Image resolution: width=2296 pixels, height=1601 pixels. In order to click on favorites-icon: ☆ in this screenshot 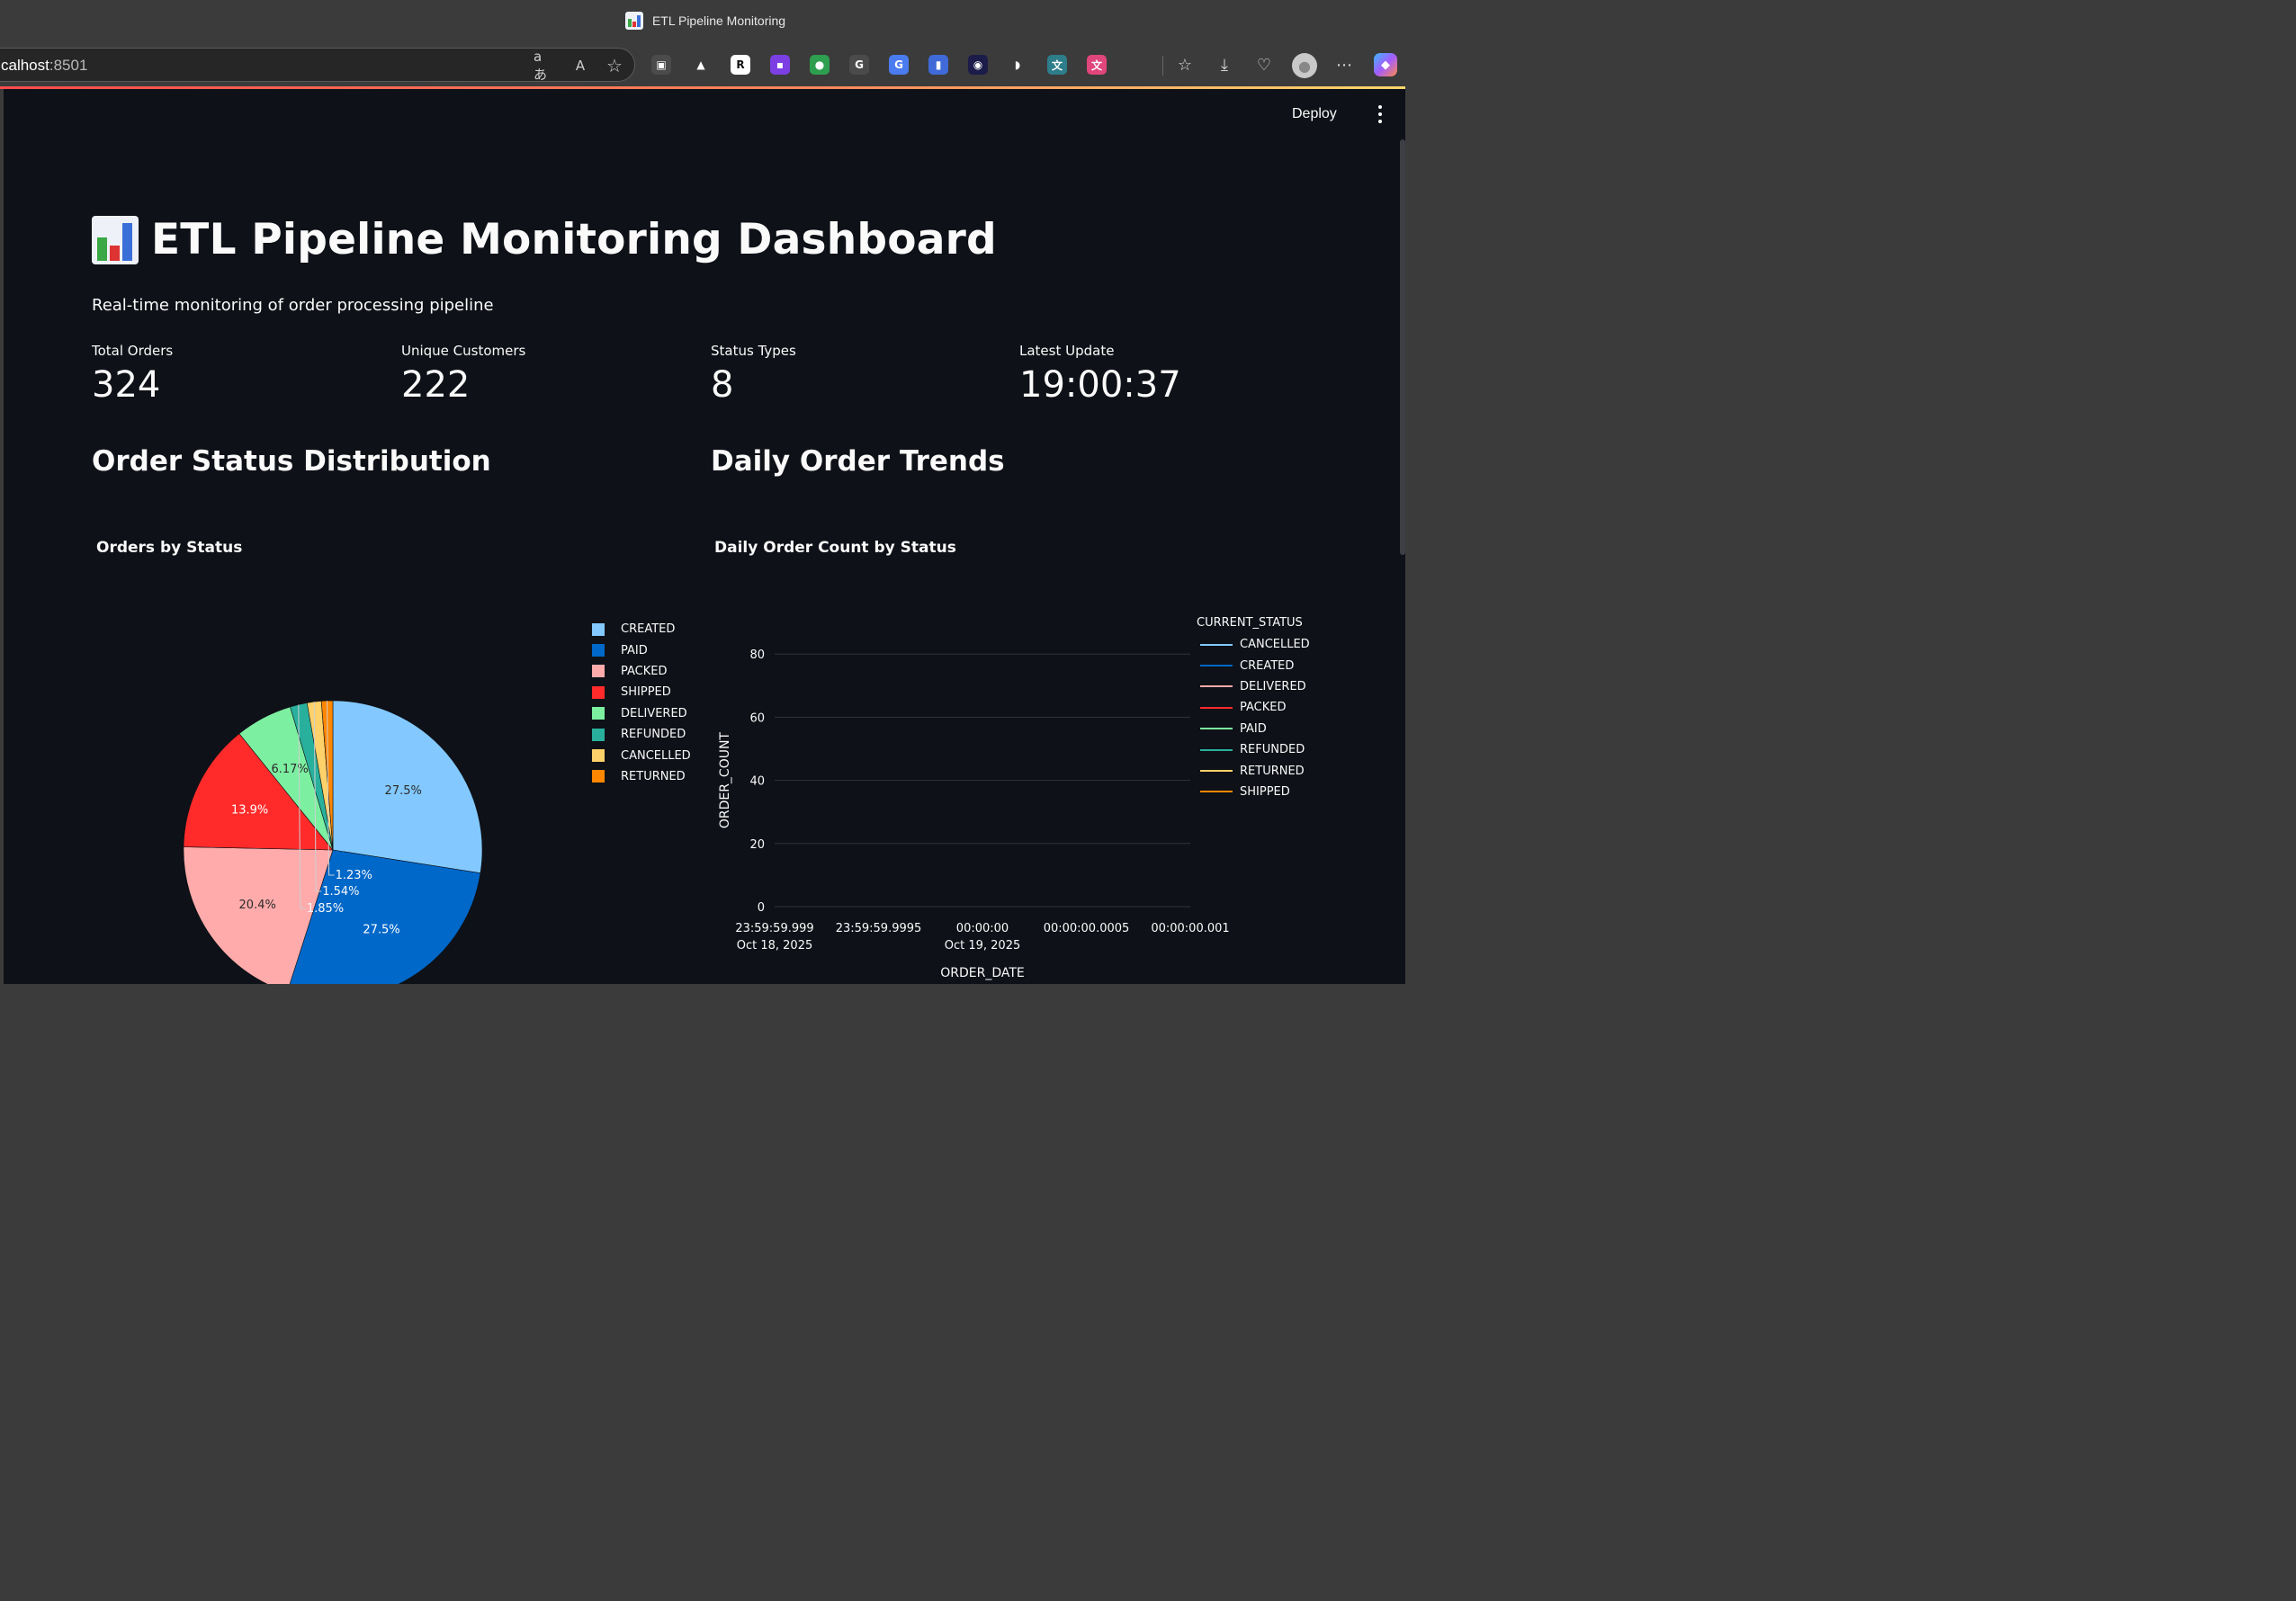, I will do `click(1185, 65)`.